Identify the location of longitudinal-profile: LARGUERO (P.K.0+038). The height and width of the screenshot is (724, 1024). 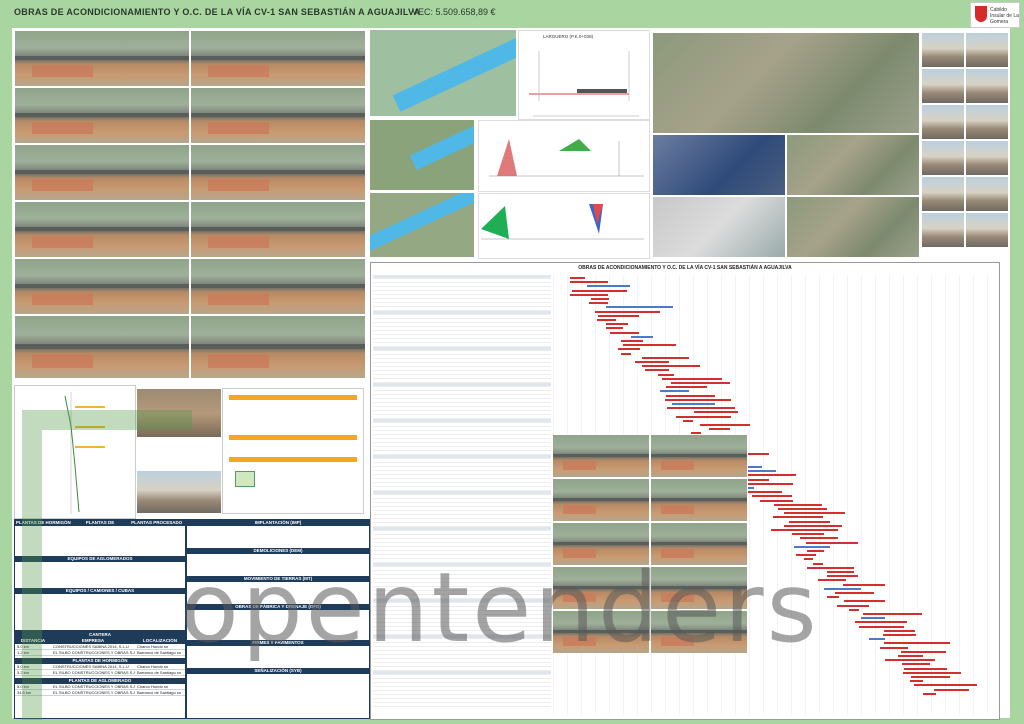
(584, 75).